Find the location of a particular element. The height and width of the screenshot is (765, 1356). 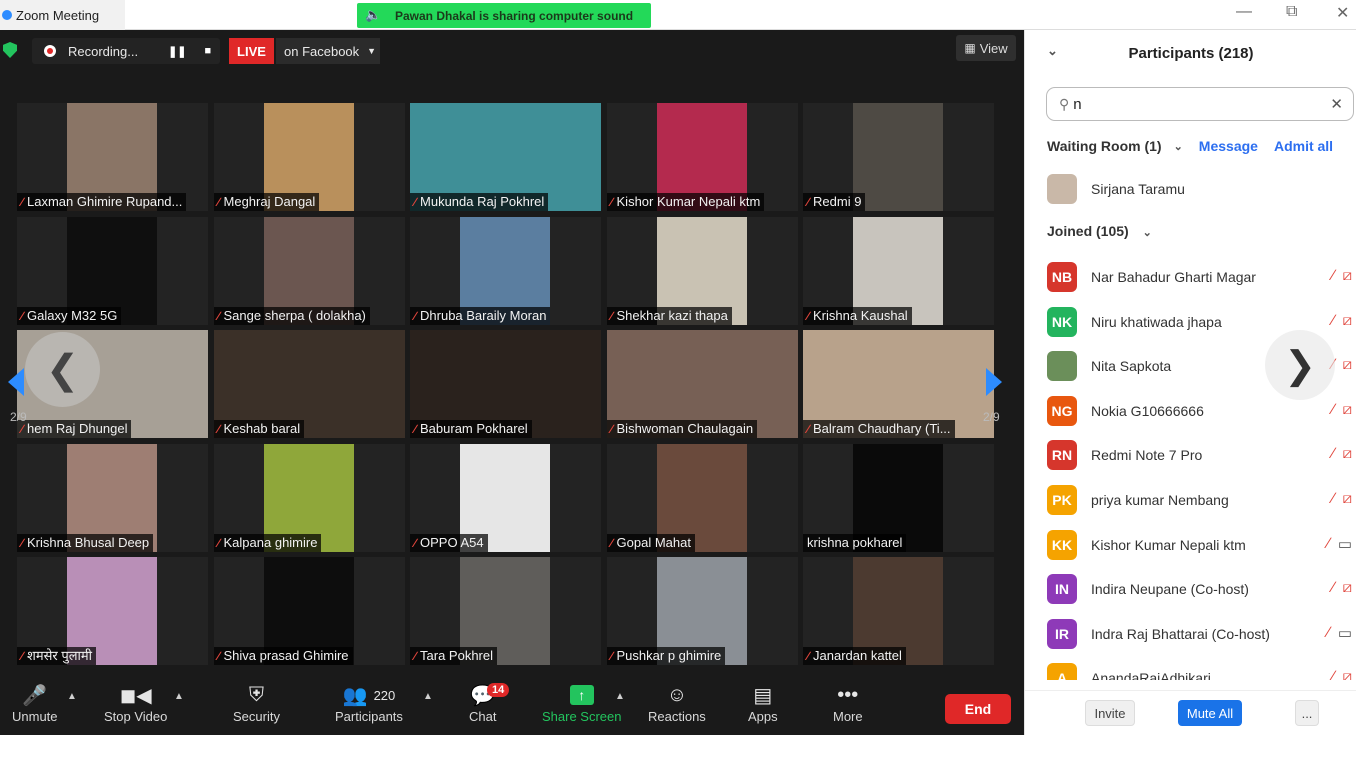

participants-title: Participants (218) is located at coordinates (1191, 53).